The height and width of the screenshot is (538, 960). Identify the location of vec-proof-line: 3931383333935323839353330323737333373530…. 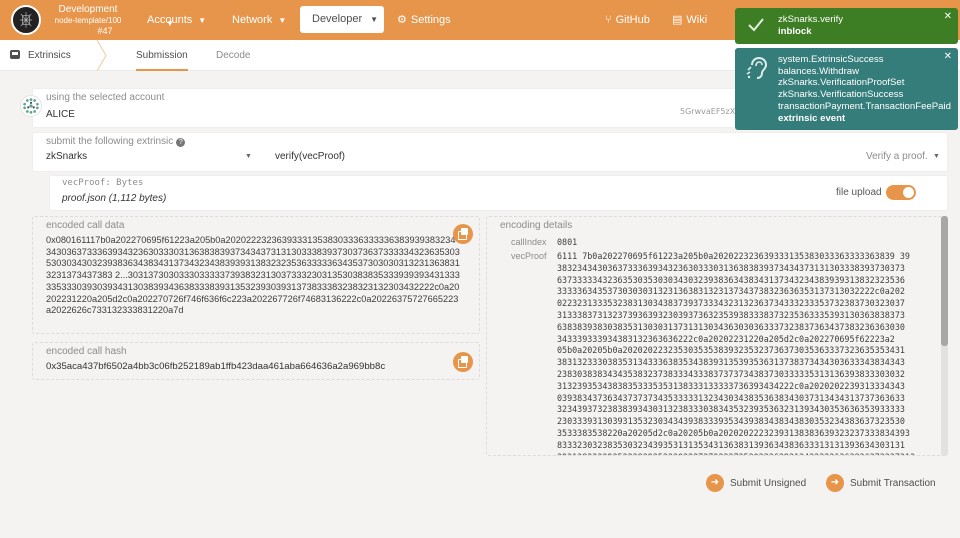
(747, 453).